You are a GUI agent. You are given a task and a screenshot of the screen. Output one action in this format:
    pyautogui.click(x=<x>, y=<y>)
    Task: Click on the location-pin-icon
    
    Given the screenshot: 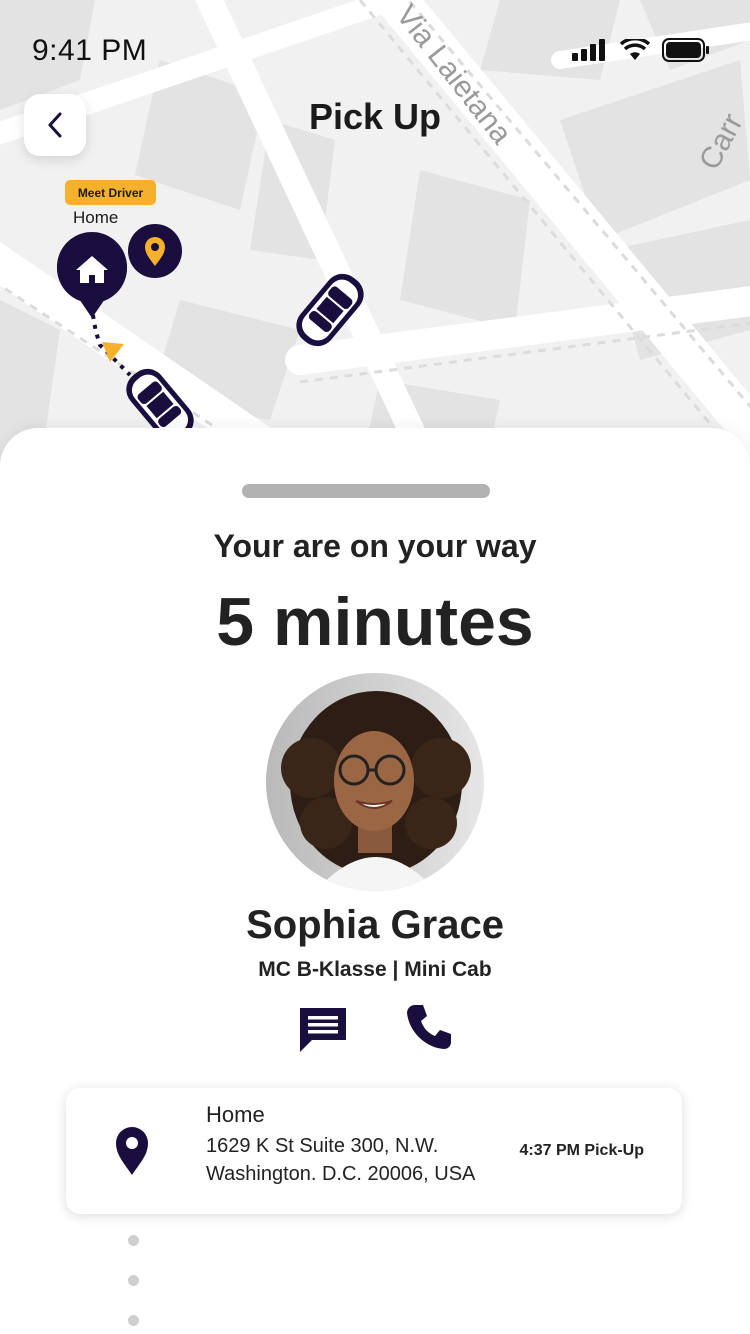 What is the action you would take?
    pyautogui.click(x=132, y=1151)
    